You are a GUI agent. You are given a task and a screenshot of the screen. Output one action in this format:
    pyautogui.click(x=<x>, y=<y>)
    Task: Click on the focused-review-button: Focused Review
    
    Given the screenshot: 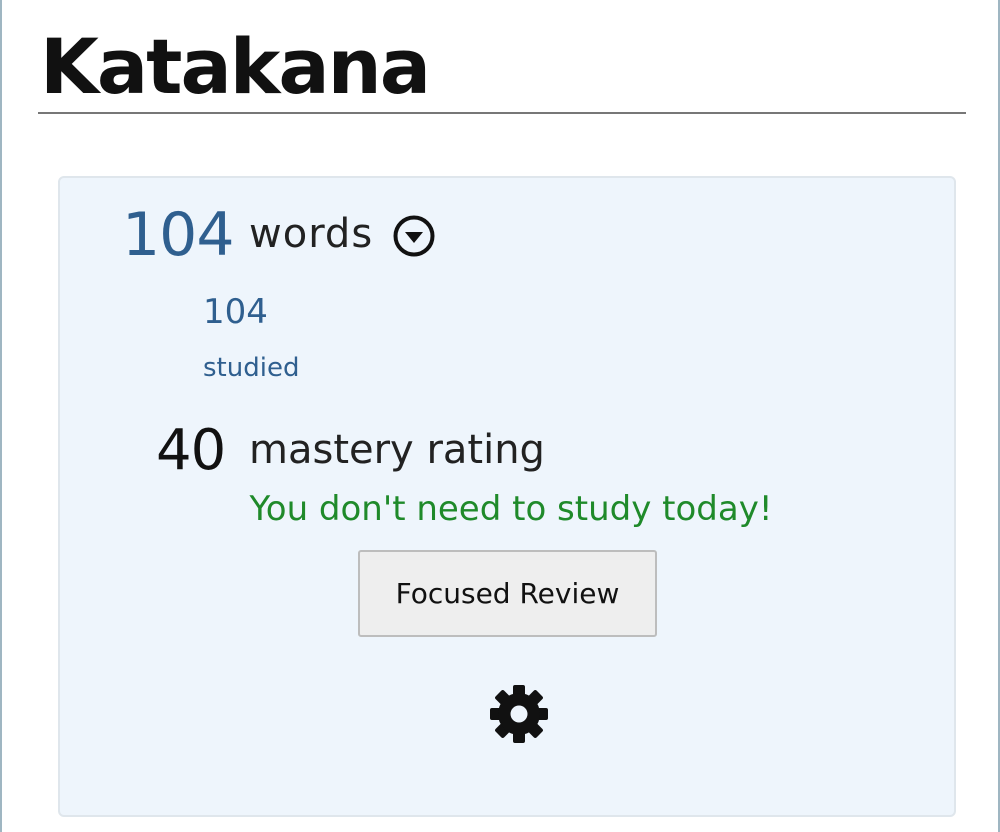 What is the action you would take?
    pyautogui.click(x=507, y=593)
    